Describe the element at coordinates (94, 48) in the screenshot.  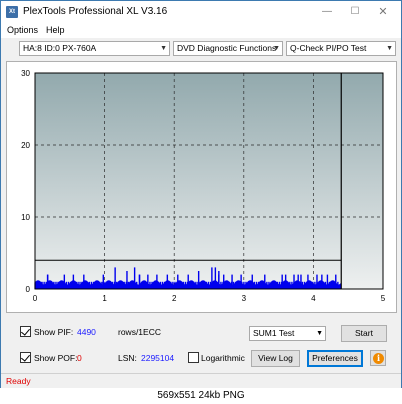
I see `drive-select: HA:8 ID:0 PX-760A ▼` at that location.